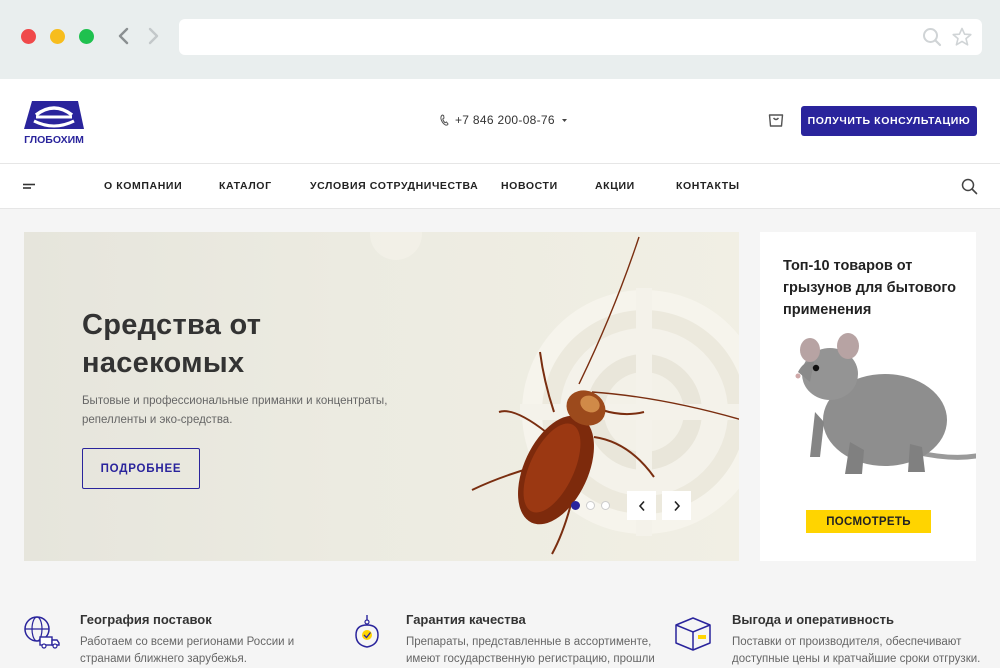 The height and width of the screenshot is (668, 1000). I want to click on minimize-window-button, so click(57, 36).